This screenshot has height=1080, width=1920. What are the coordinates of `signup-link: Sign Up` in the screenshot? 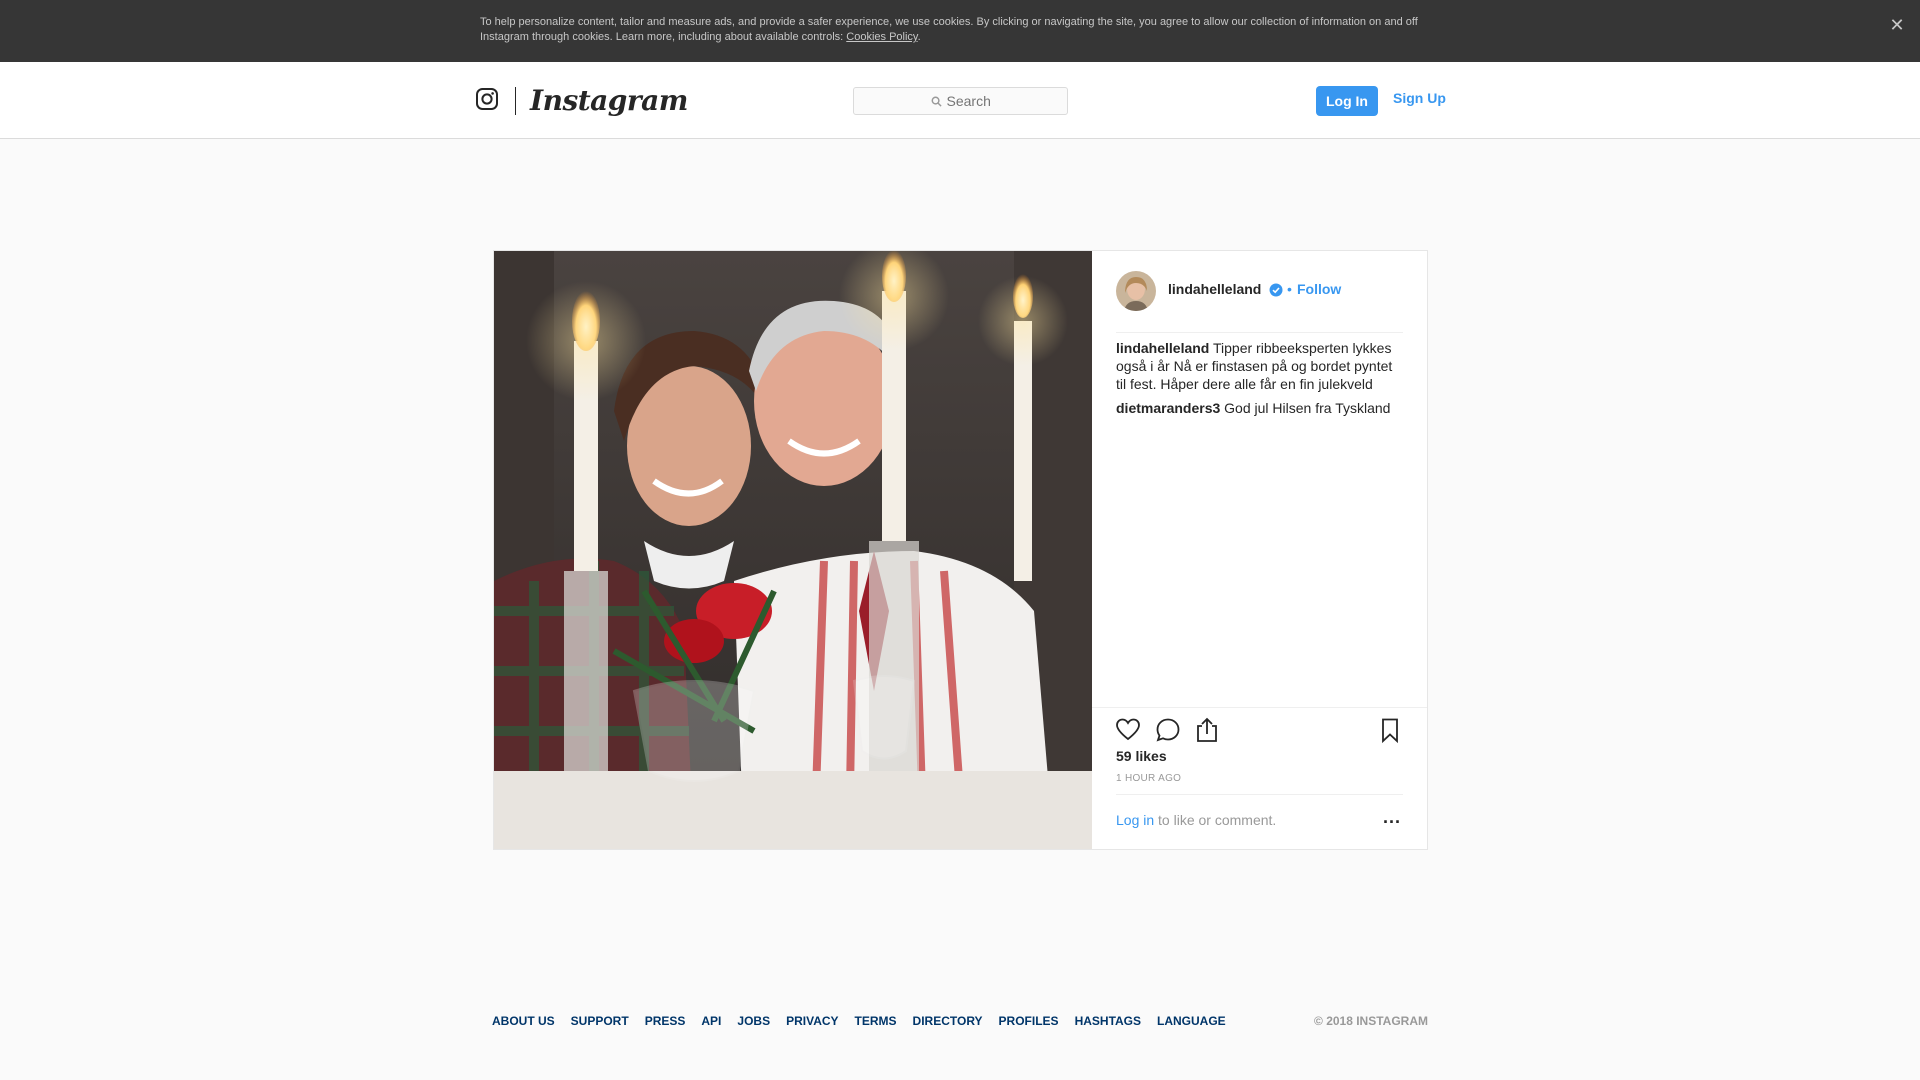 It's located at (1419, 98).